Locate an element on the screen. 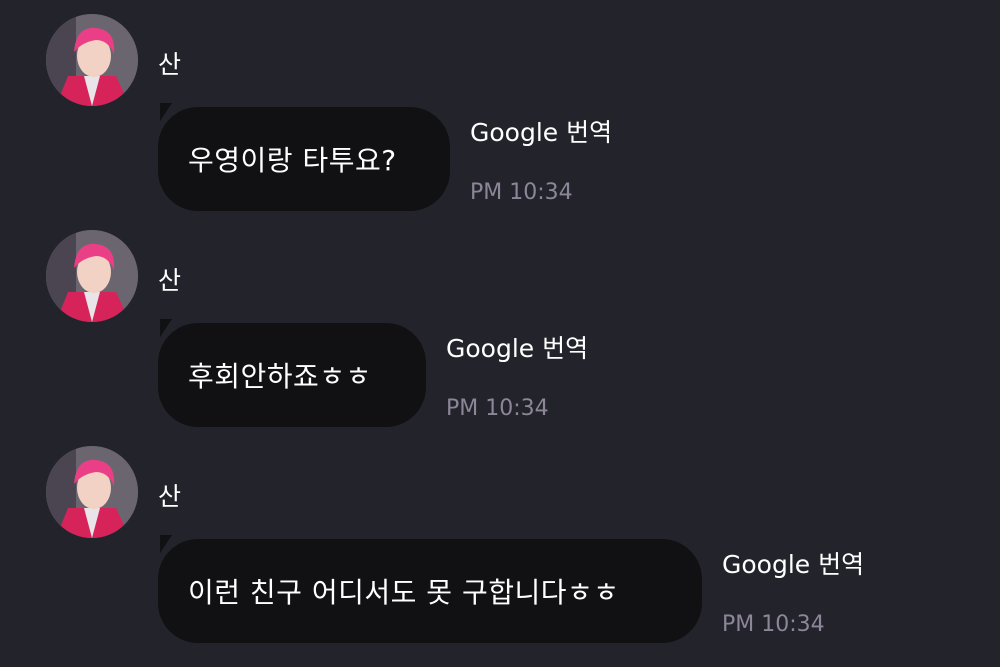 This screenshot has width=1000, height=667. message-bubble: 우영이랑 타투요? is located at coordinates (304, 157).